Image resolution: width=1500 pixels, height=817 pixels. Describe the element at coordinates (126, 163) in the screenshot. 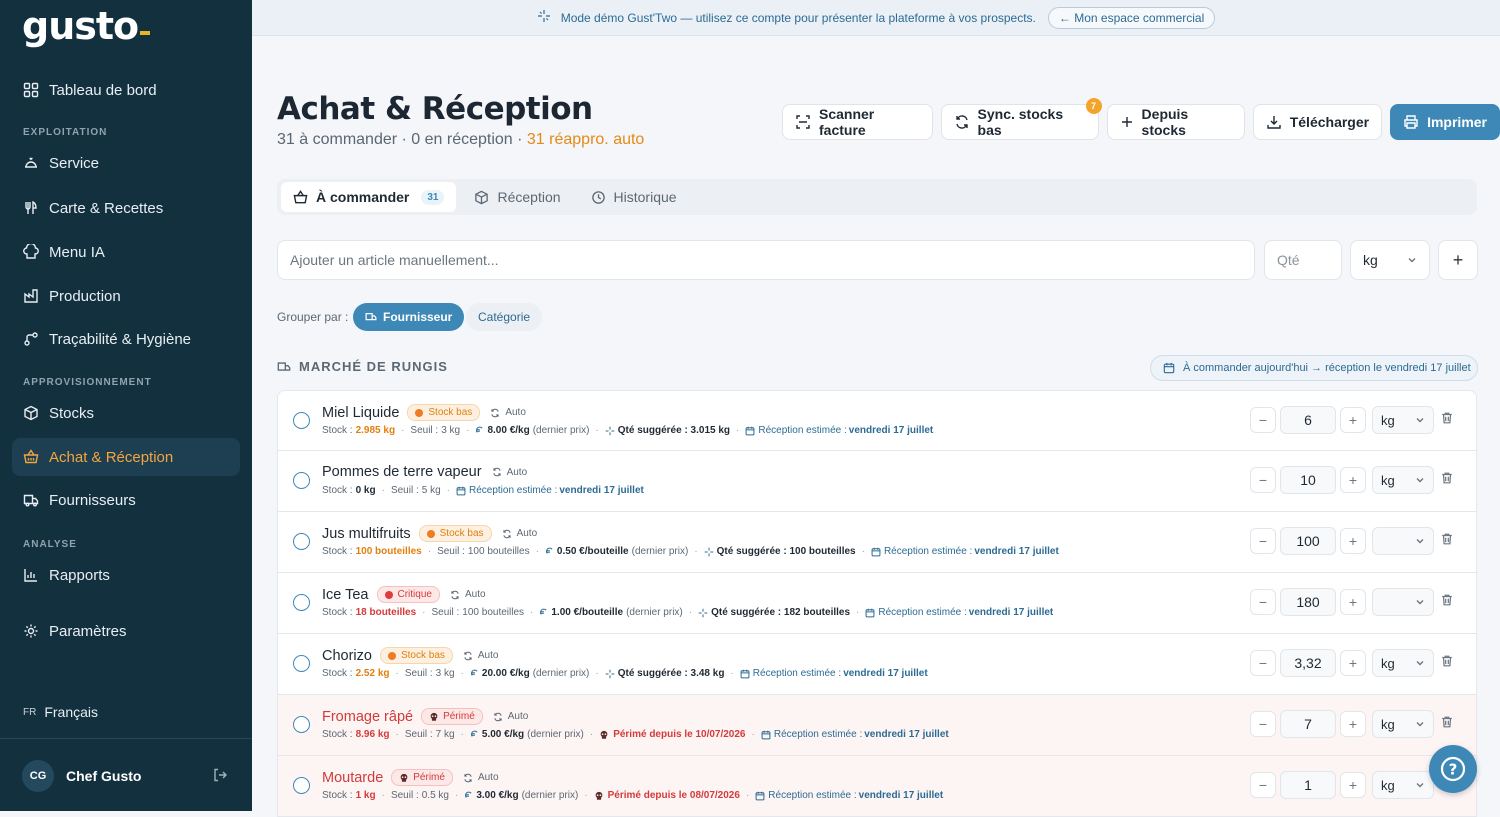

I see `sidebar-item-service: Service` at that location.